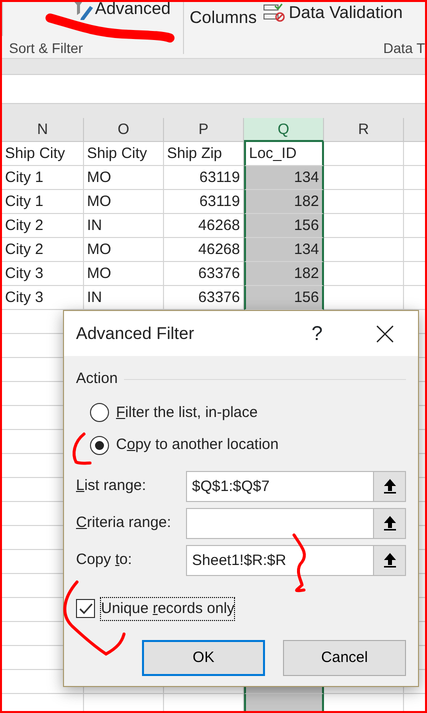 The width and height of the screenshot is (427, 713). What do you see at coordinates (248, 413) in the screenshot?
I see `radio-option: Filter the list, in-place` at bounding box center [248, 413].